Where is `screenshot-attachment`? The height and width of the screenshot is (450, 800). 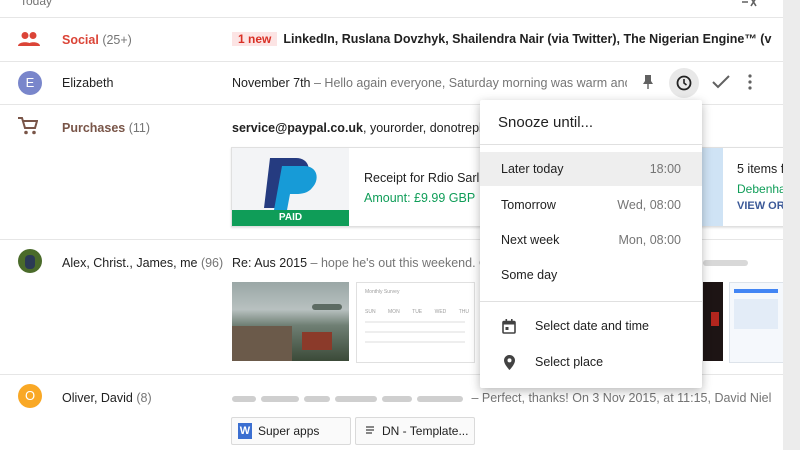 screenshot-attachment is located at coordinates (757, 322).